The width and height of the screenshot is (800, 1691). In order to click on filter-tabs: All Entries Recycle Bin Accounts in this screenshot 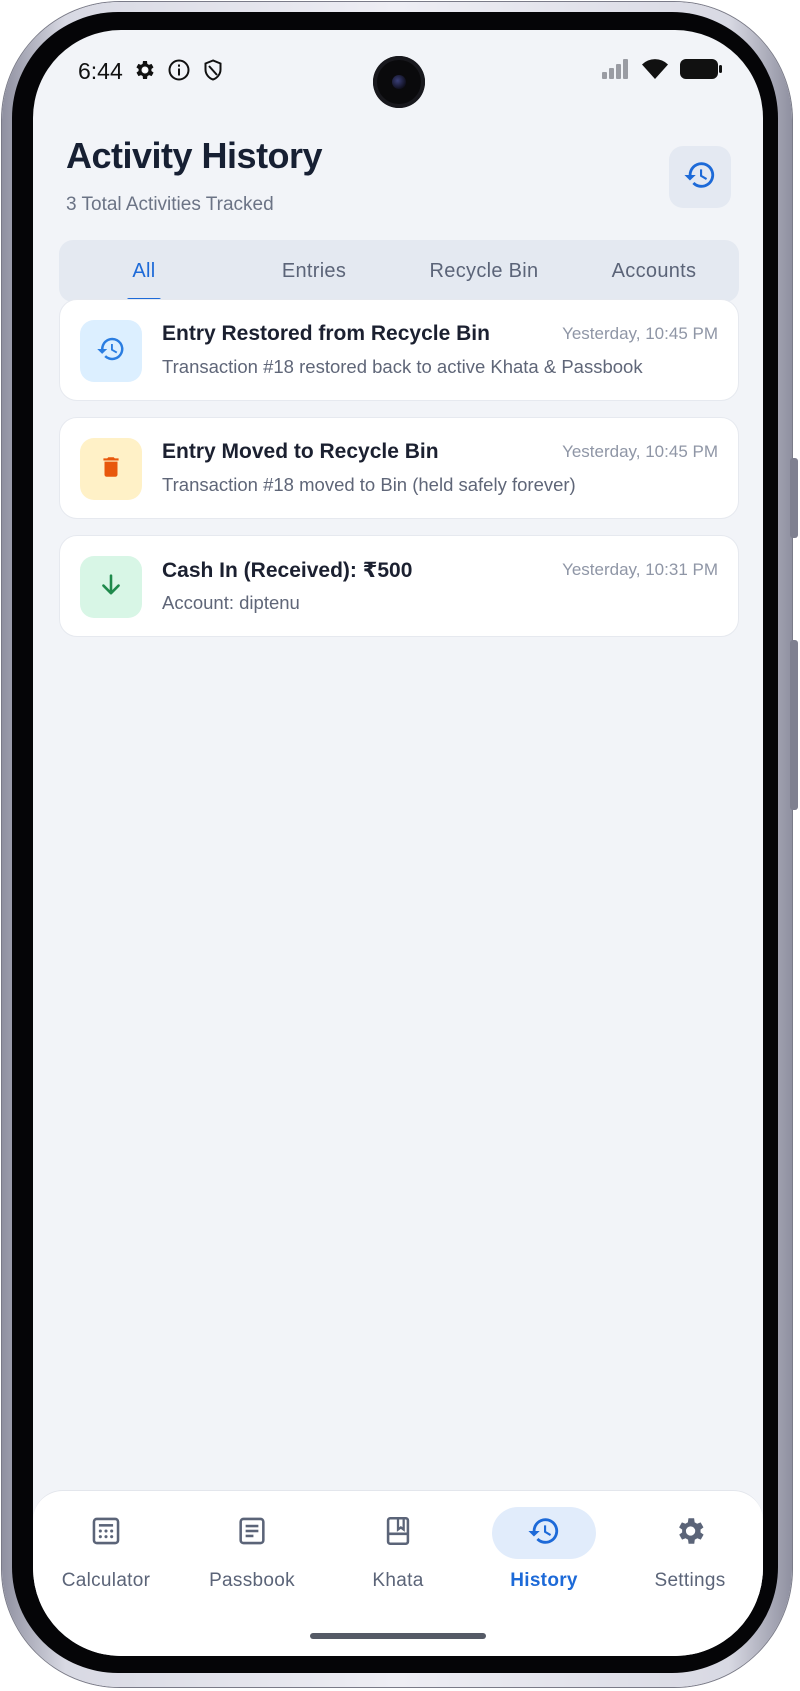, I will do `click(399, 271)`.